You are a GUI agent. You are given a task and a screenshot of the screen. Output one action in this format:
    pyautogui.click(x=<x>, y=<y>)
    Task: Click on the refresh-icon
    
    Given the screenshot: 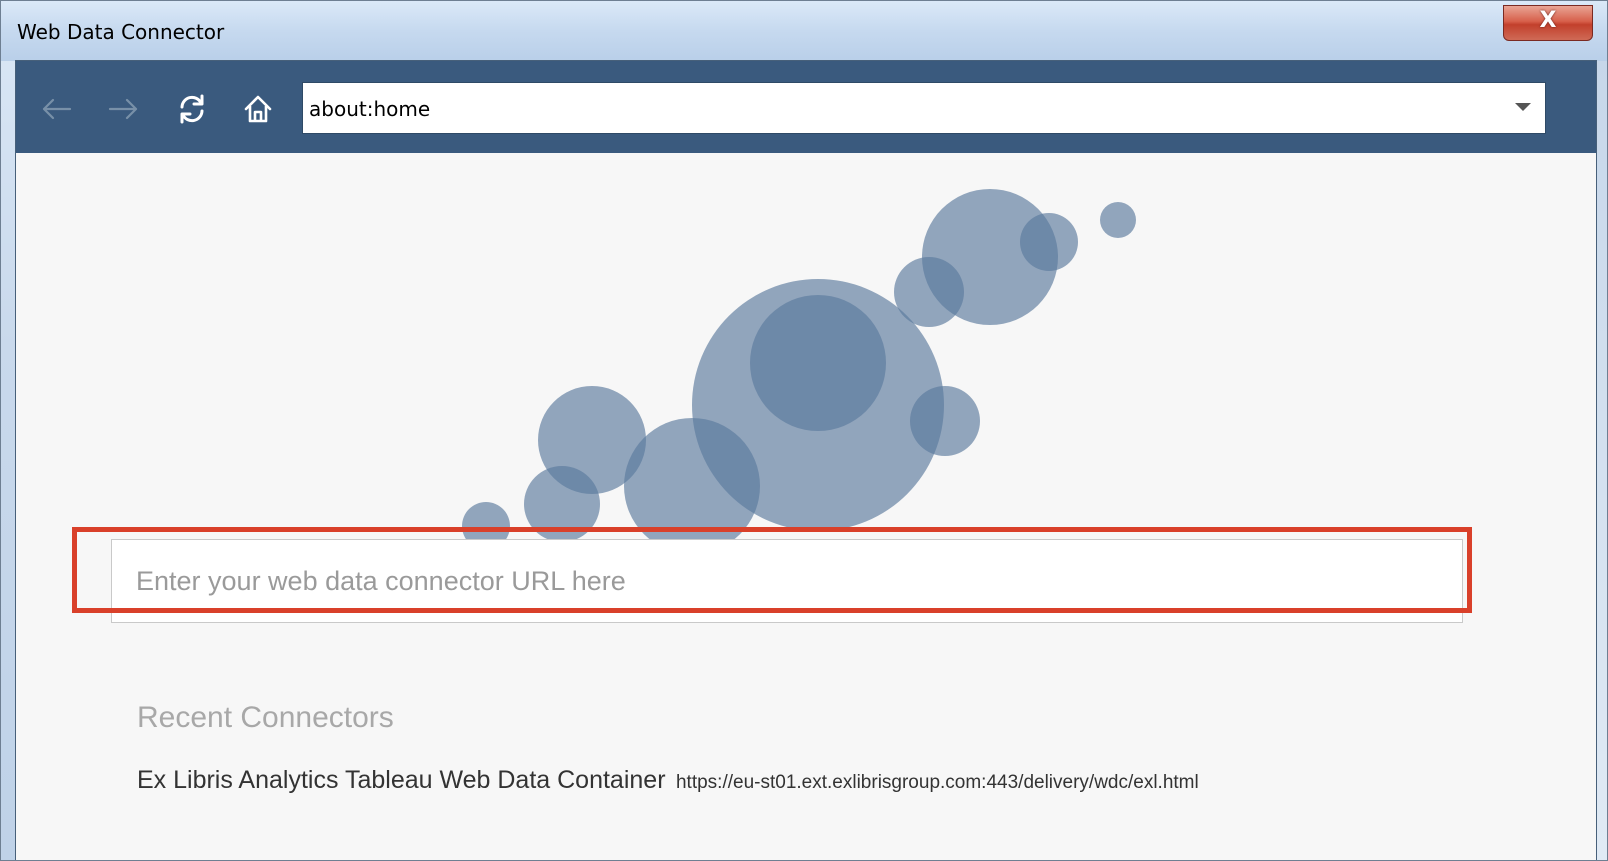 What is the action you would take?
    pyautogui.click(x=192, y=109)
    